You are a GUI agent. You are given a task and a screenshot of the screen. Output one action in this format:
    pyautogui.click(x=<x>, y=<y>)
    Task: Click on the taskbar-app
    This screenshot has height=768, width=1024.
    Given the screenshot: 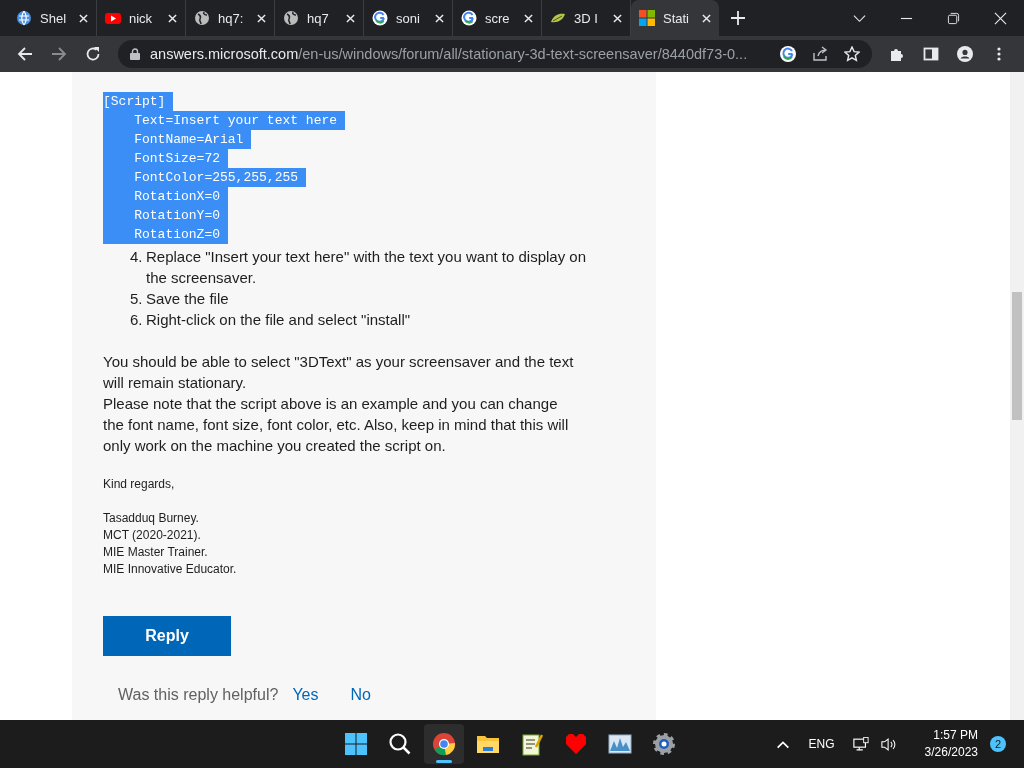 What is the action you would take?
    pyautogui.click(x=444, y=744)
    